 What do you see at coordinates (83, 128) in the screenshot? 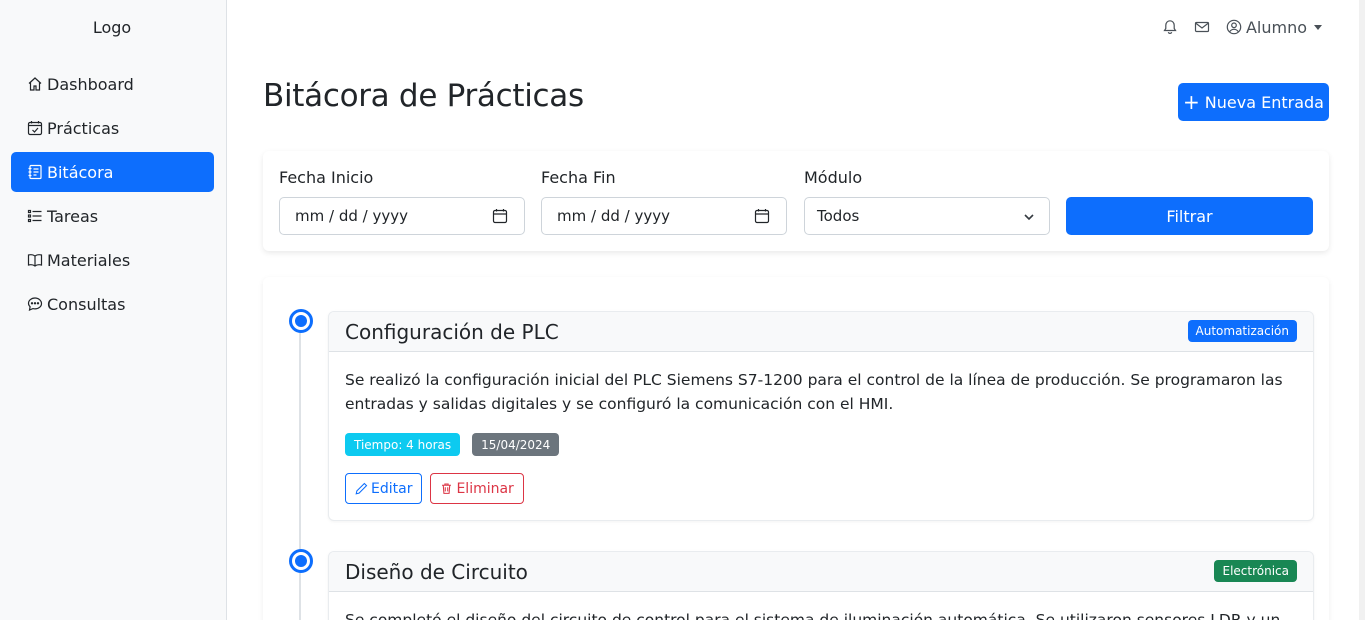
I see `sidebar-item-label: Prácticas` at bounding box center [83, 128].